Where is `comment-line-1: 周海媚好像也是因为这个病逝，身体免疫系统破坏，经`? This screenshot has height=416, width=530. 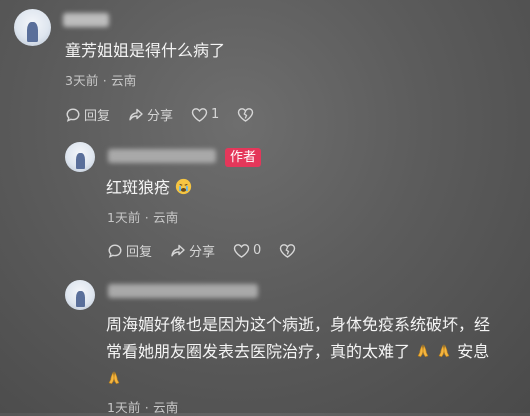 comment-line-1: 周海媚好像也是因为这个病逝，身体免疫系统破坏，经 is located at coordinates (298, 324).